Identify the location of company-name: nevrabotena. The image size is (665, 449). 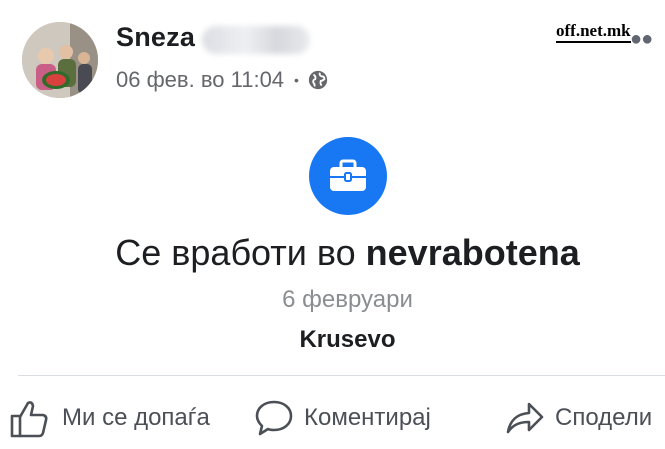
(473, 252).